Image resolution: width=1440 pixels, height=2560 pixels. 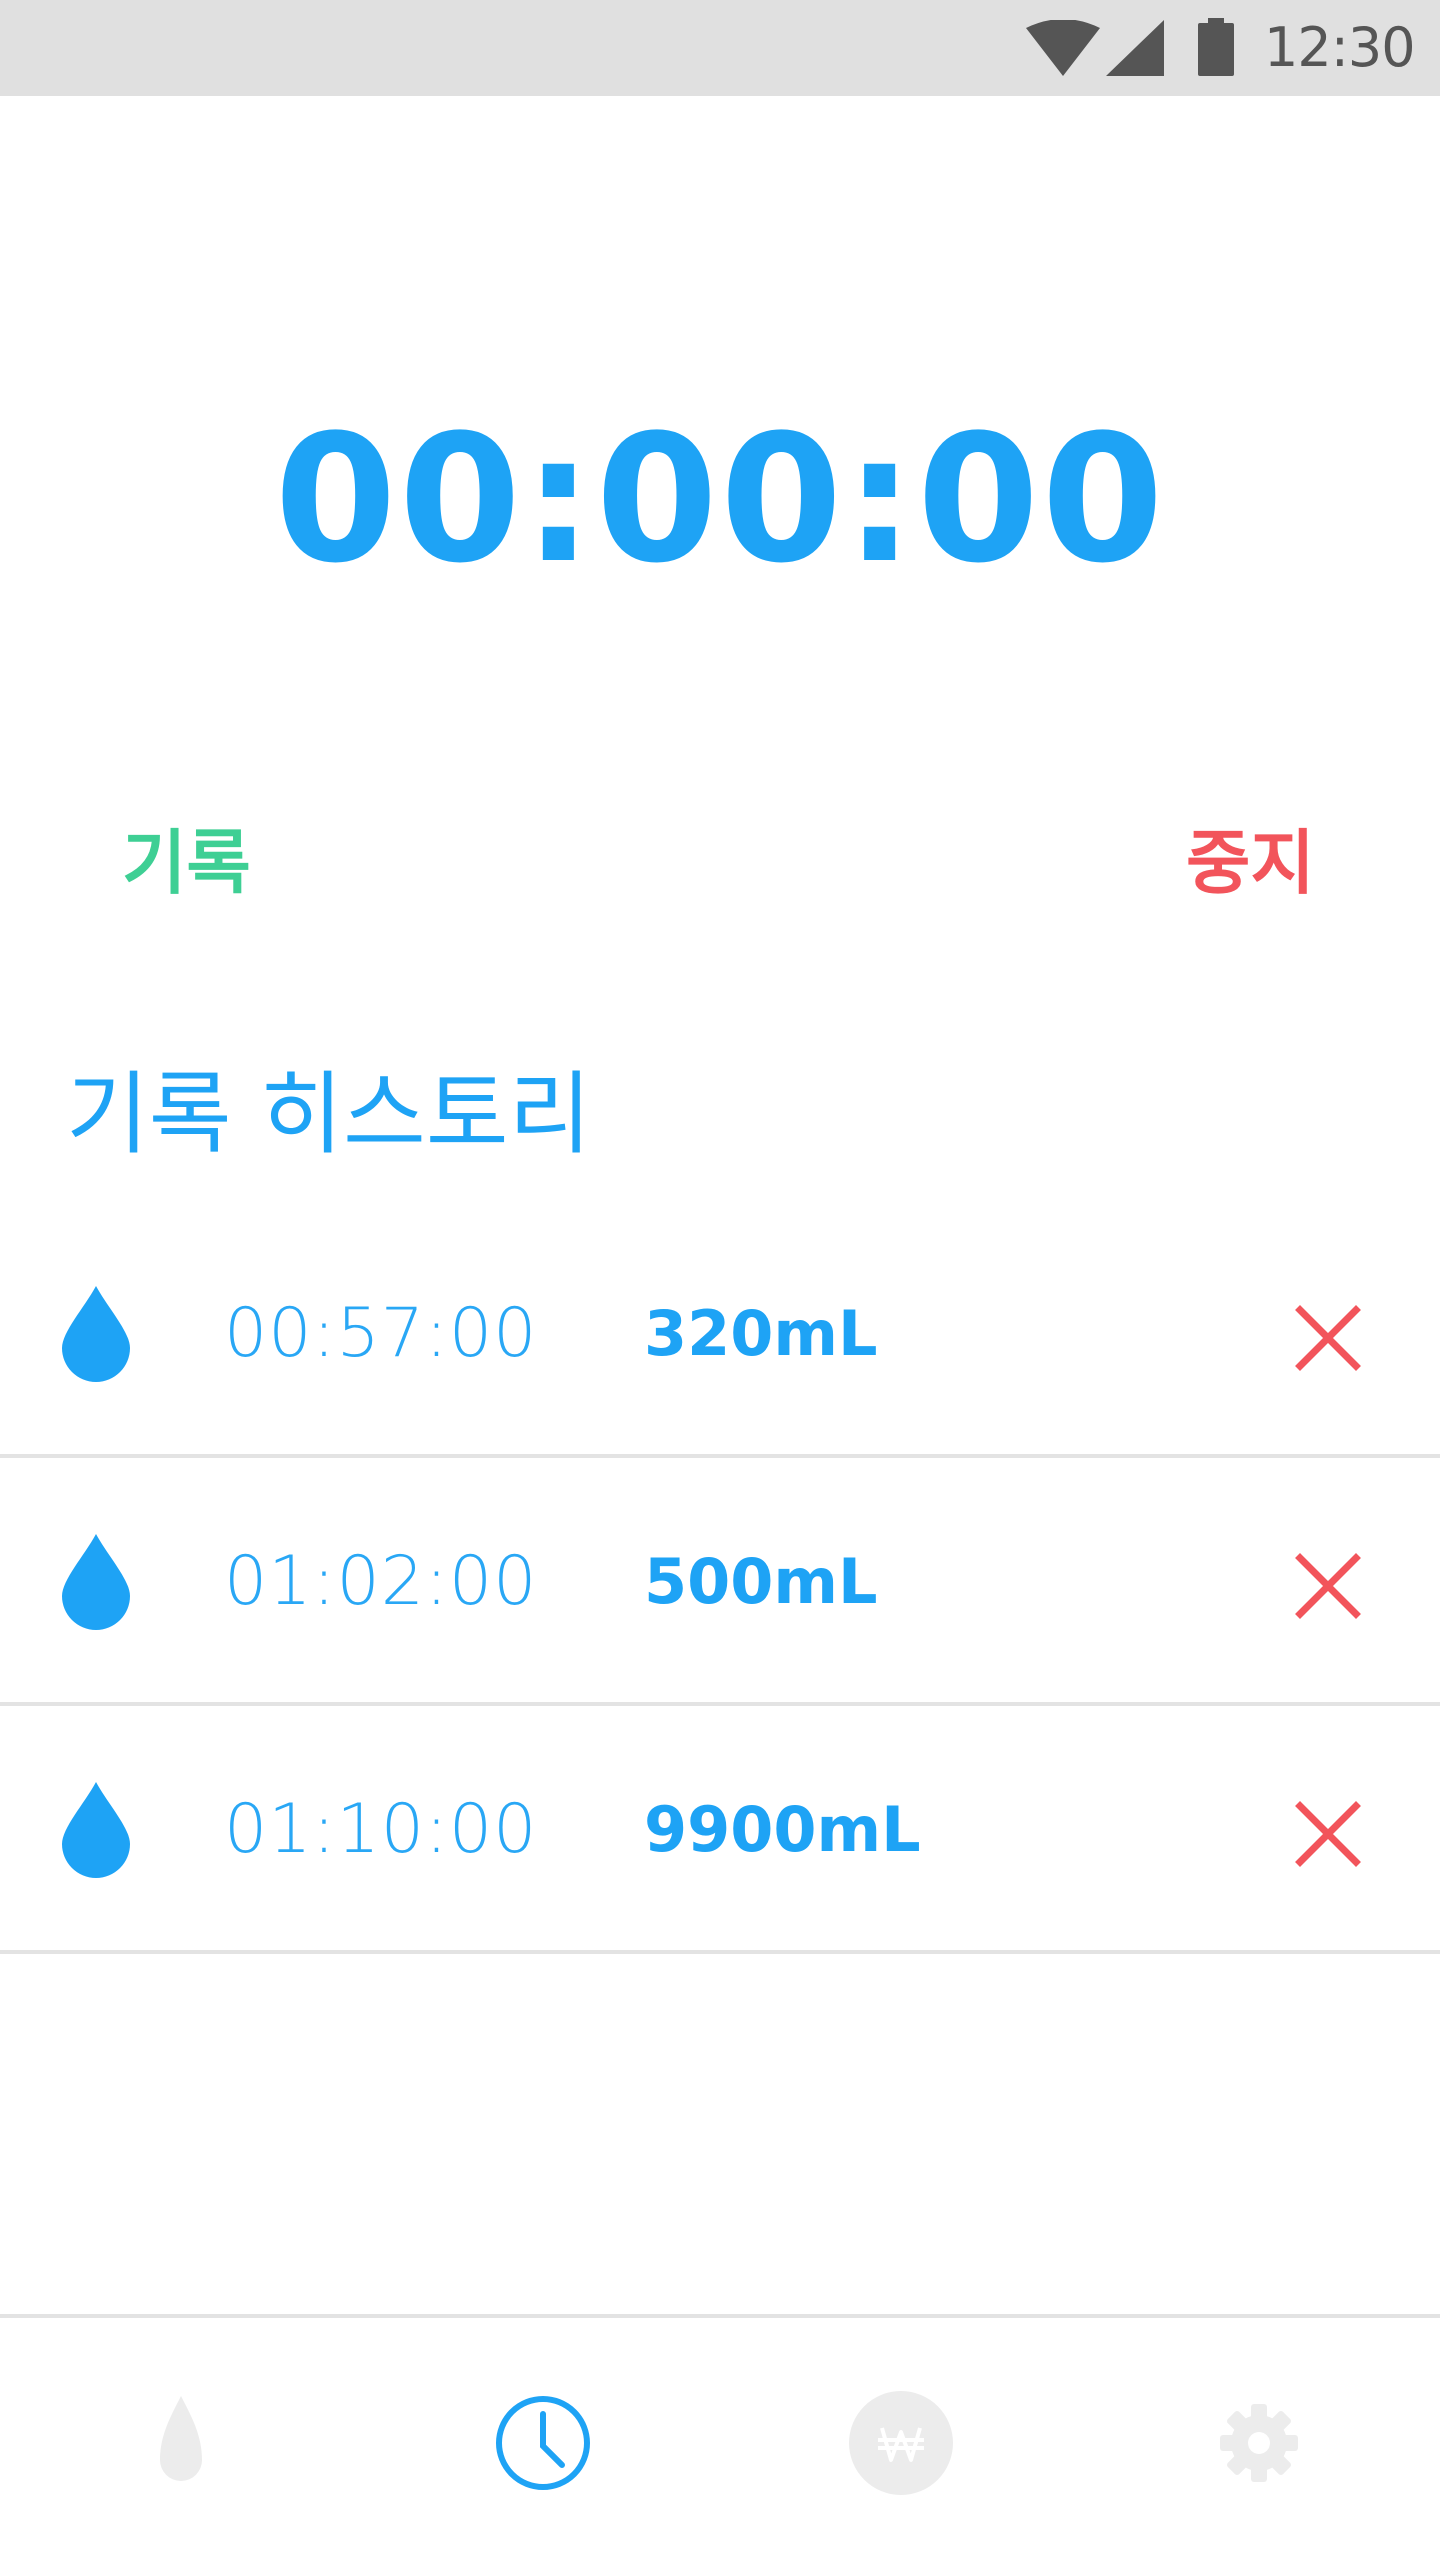 I want to click on record-button: 기록, so click(x=186, y=863).